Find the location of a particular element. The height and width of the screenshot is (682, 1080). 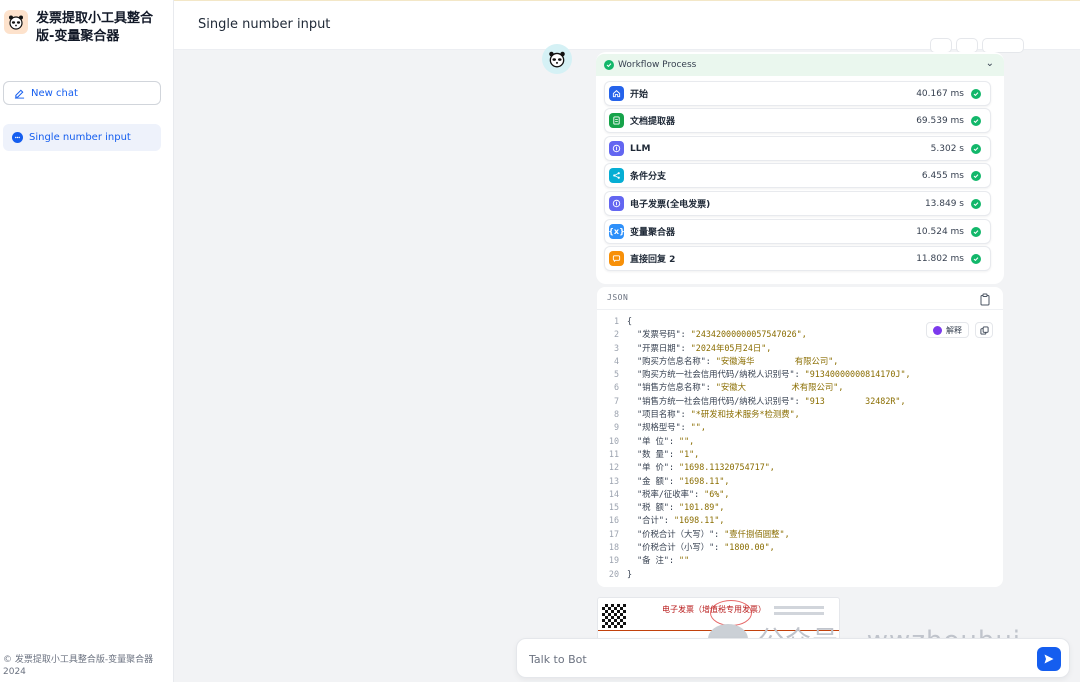

llm-icon is located at coordinates (616, 203).